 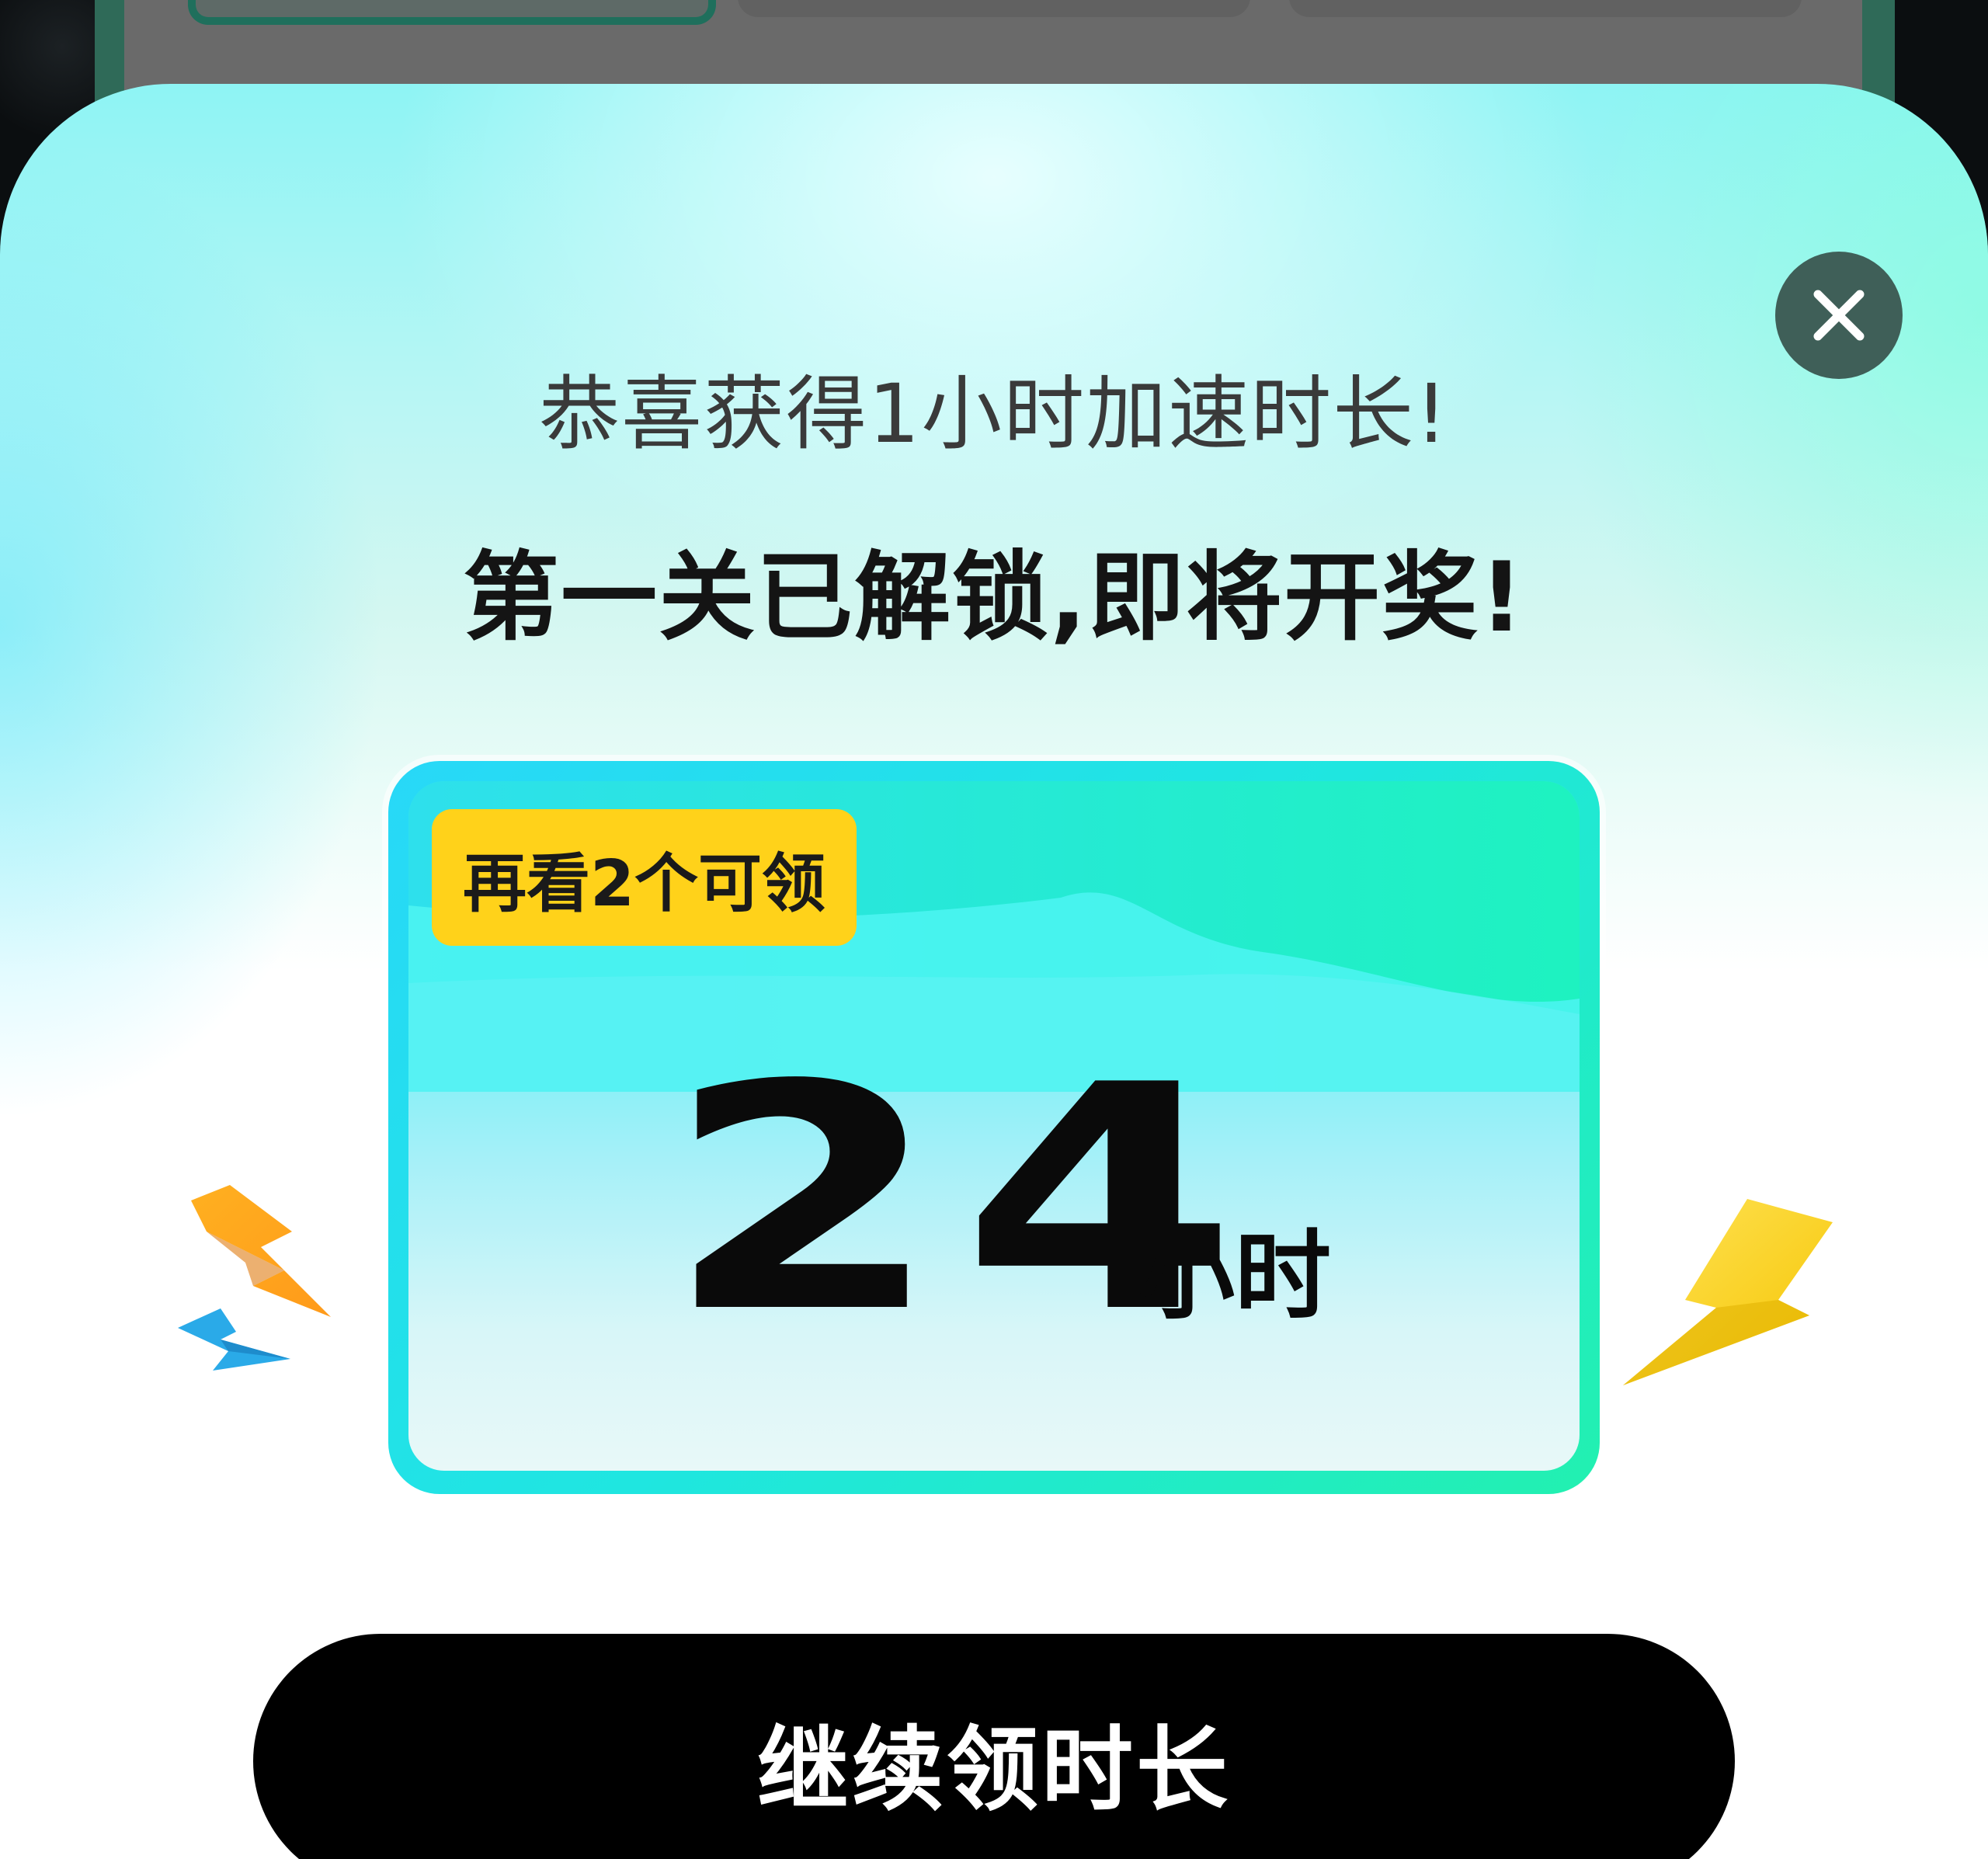 I want to click on continue-claim-button: 继续领时长, so click(x=994, y=1747).